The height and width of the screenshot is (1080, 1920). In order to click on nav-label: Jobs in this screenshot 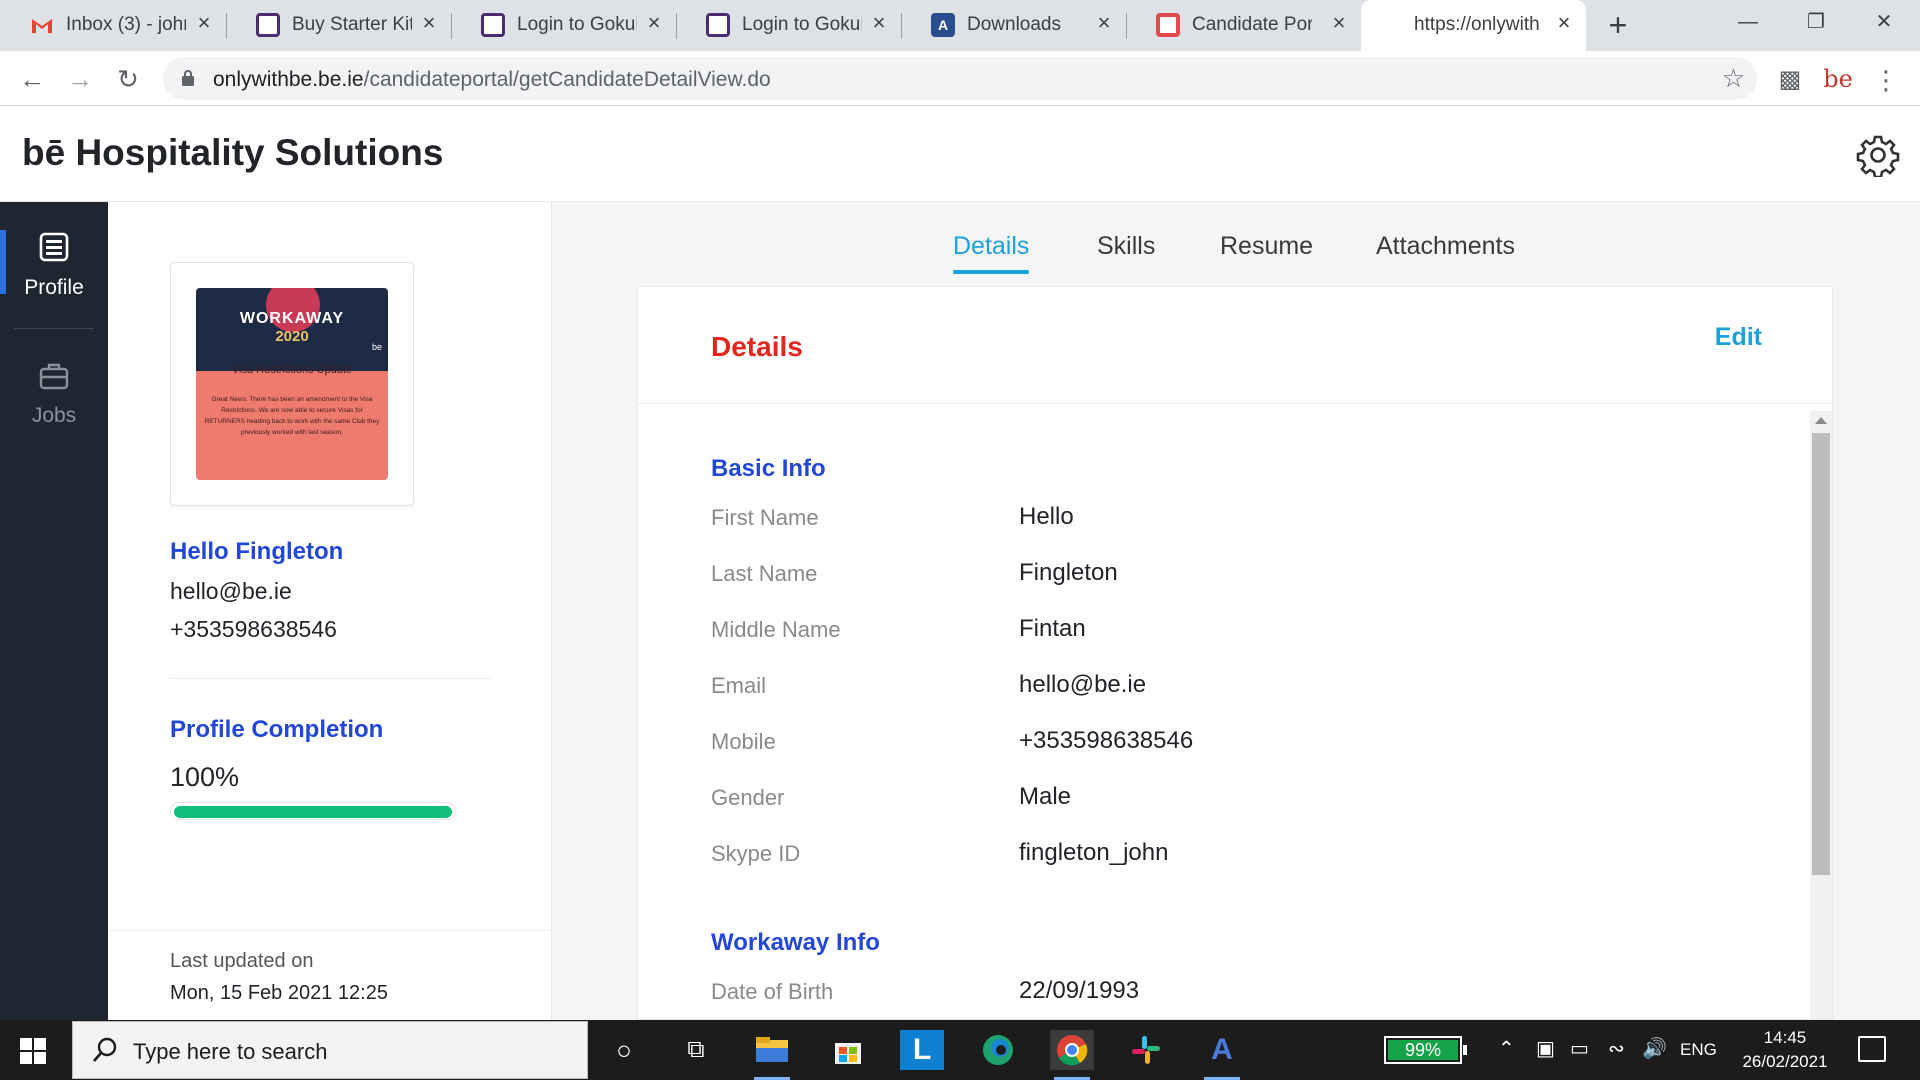, I will do `click(54, 415)`.